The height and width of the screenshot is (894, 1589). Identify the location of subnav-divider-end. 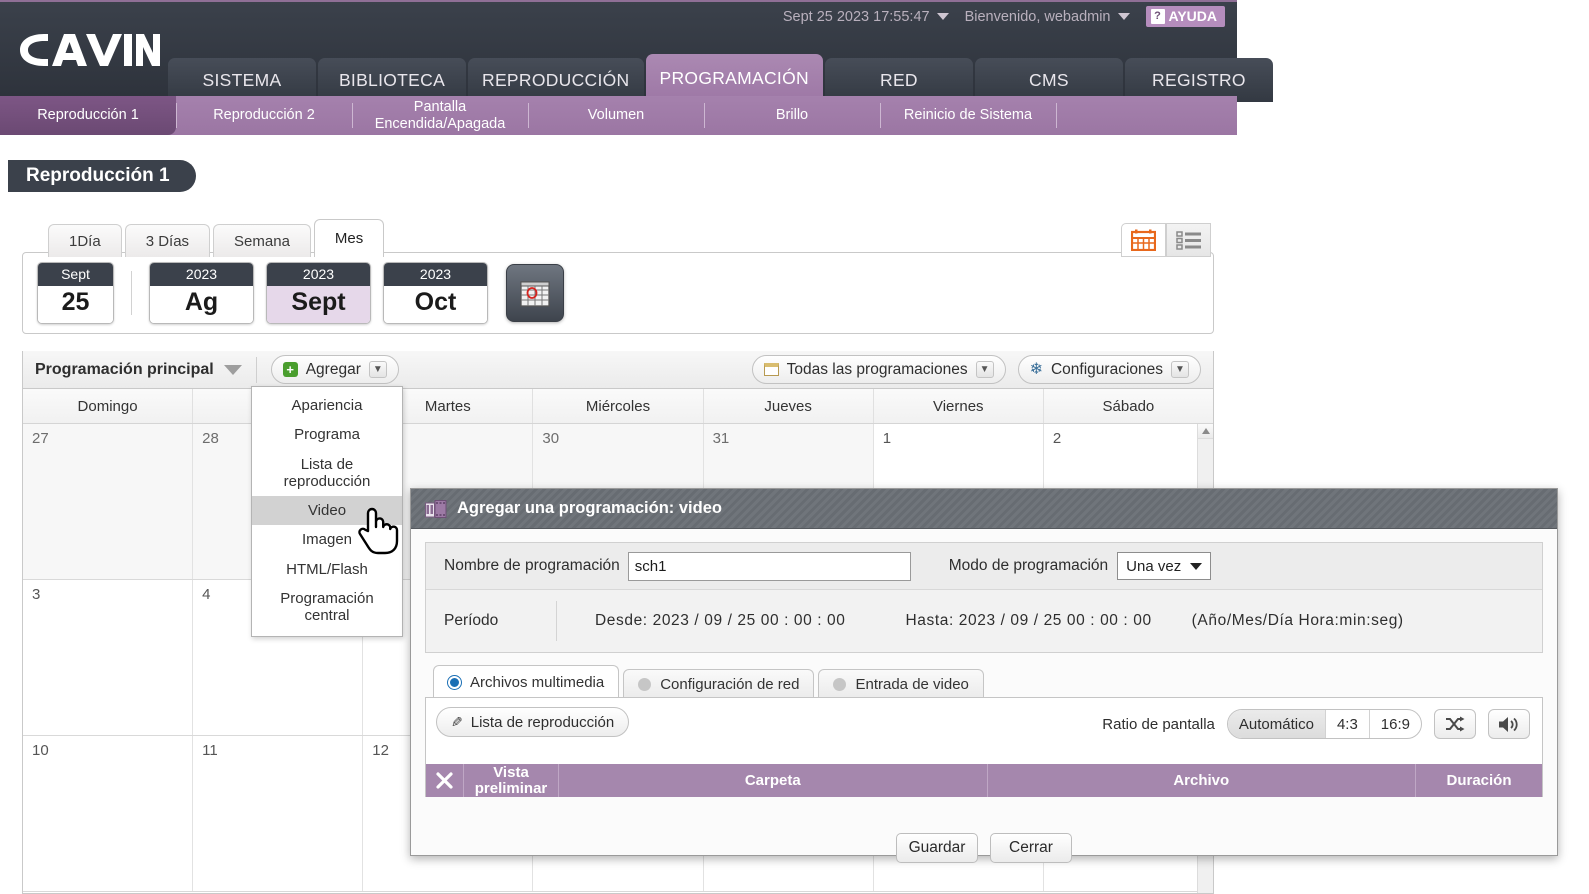
(1057, 115).